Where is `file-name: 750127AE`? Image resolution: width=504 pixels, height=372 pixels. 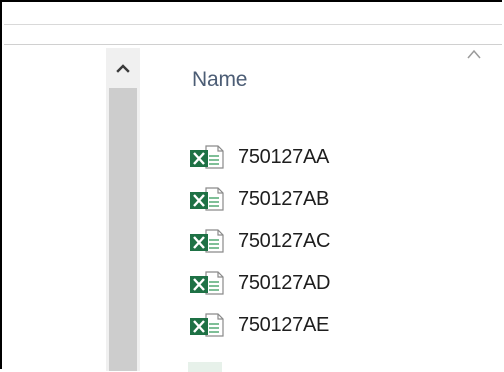 file-name: 750127AE is located at coordinates (284, 324).